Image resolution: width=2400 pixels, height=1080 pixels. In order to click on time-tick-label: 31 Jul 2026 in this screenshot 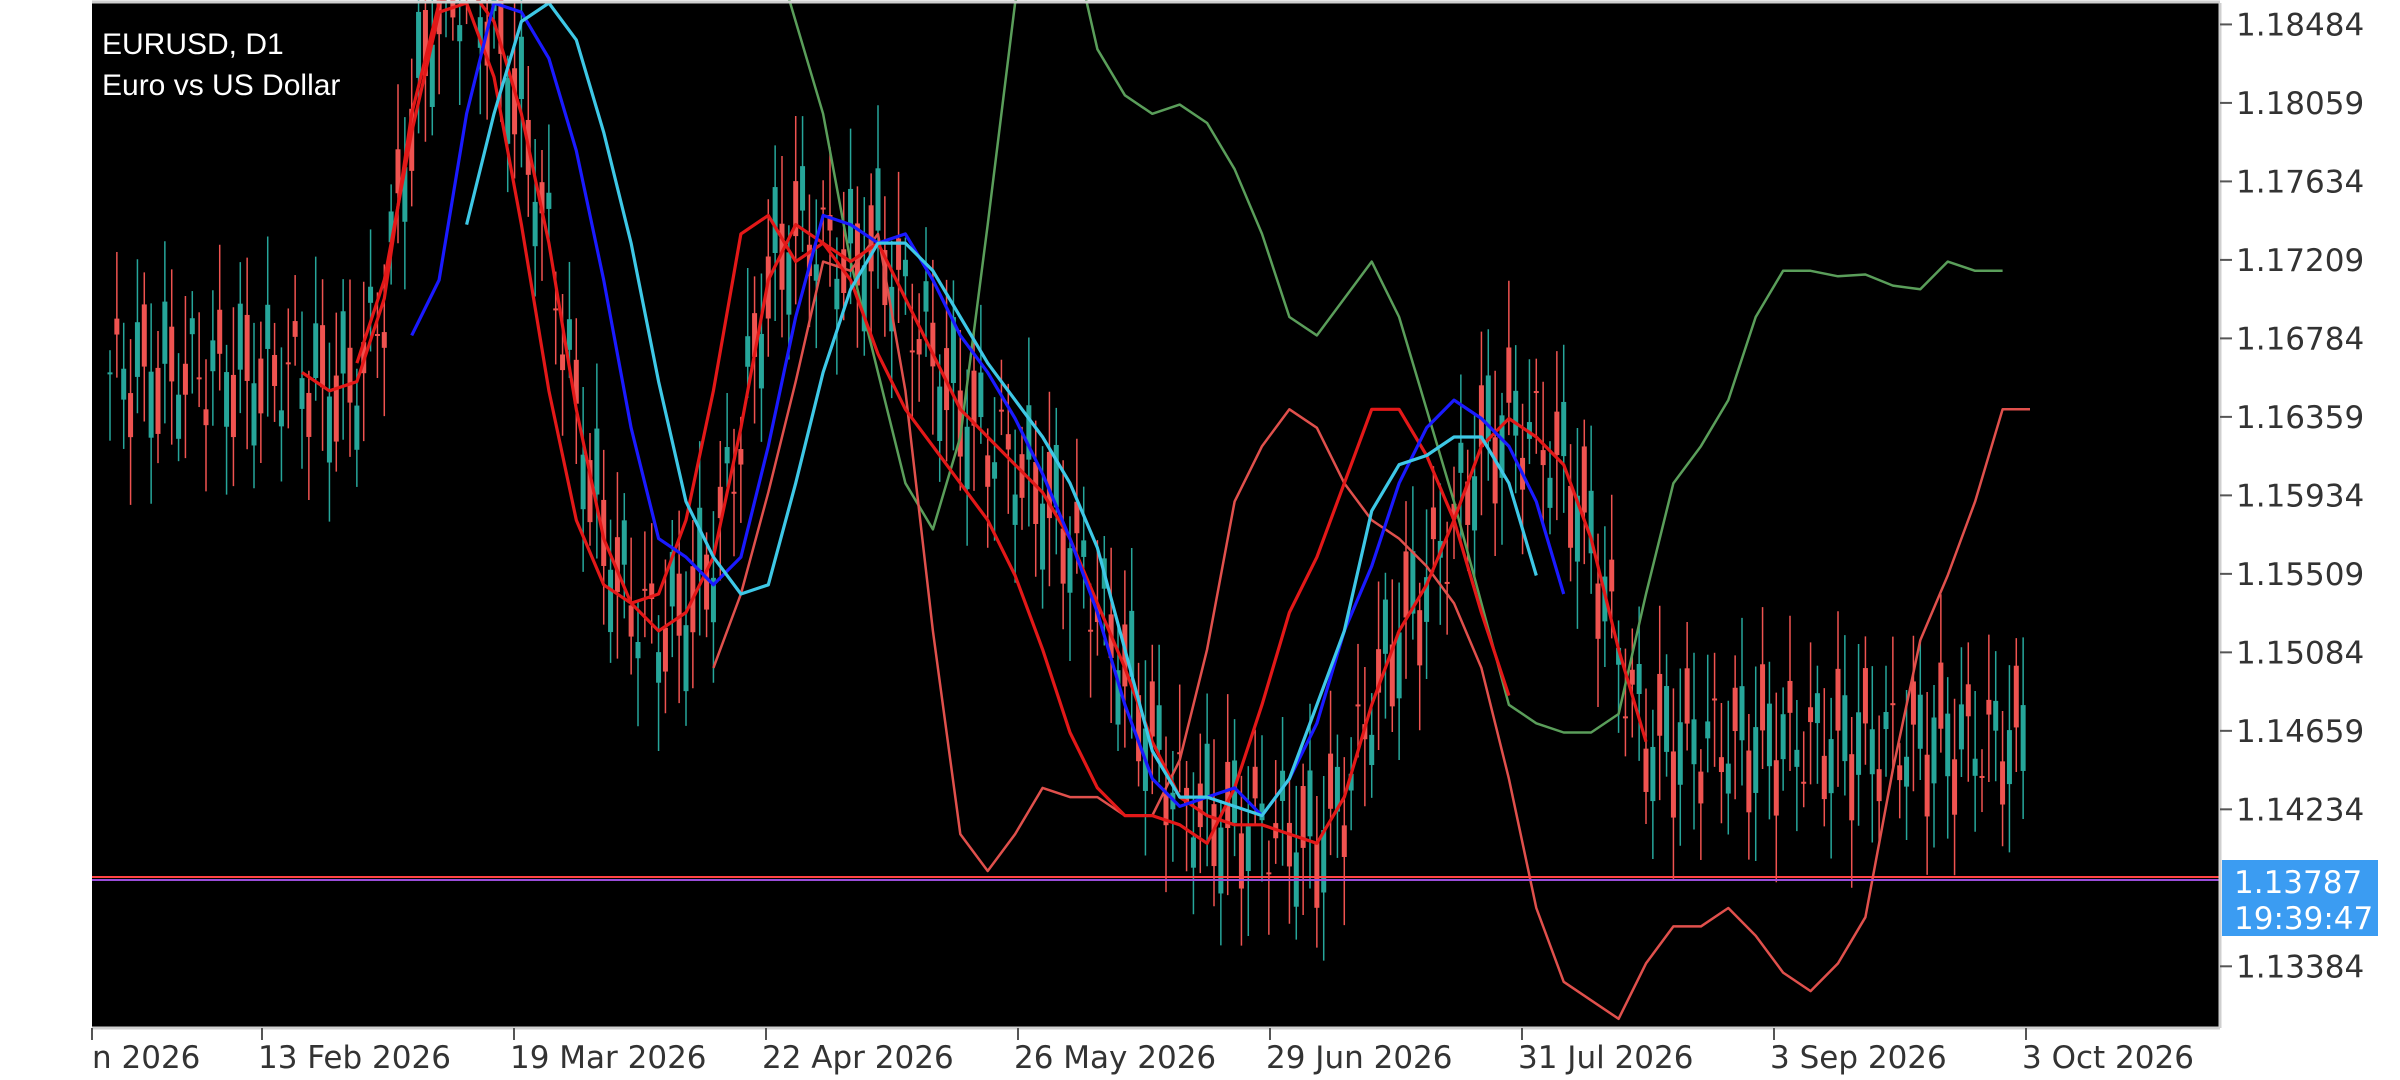, I will do `click(1605, 1058)`.